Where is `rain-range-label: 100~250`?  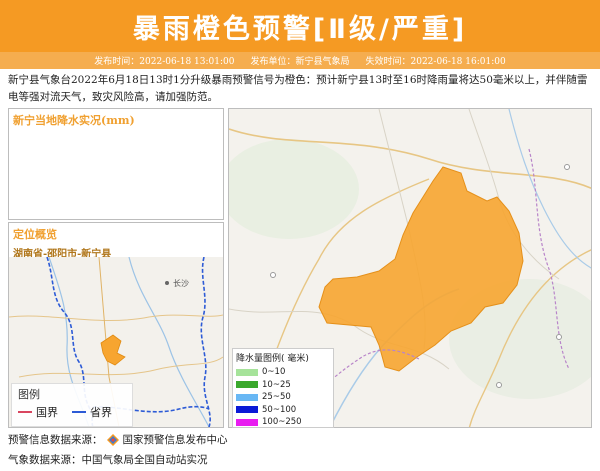
rain-range-label: 100~250 is located at coordinates (282, 422).